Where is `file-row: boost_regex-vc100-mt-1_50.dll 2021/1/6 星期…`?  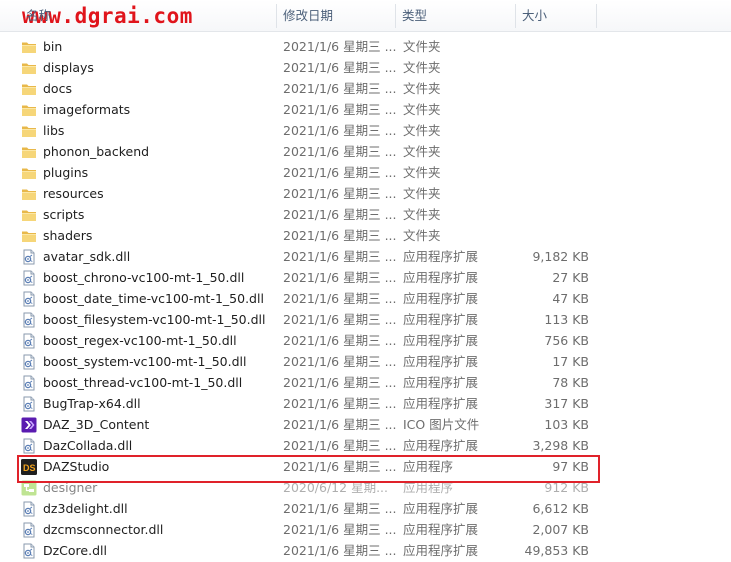 file-row: boost_regex-vc100-mt-1_50.dll 2021/1/6 星期… is located at coordinates (365, 340).